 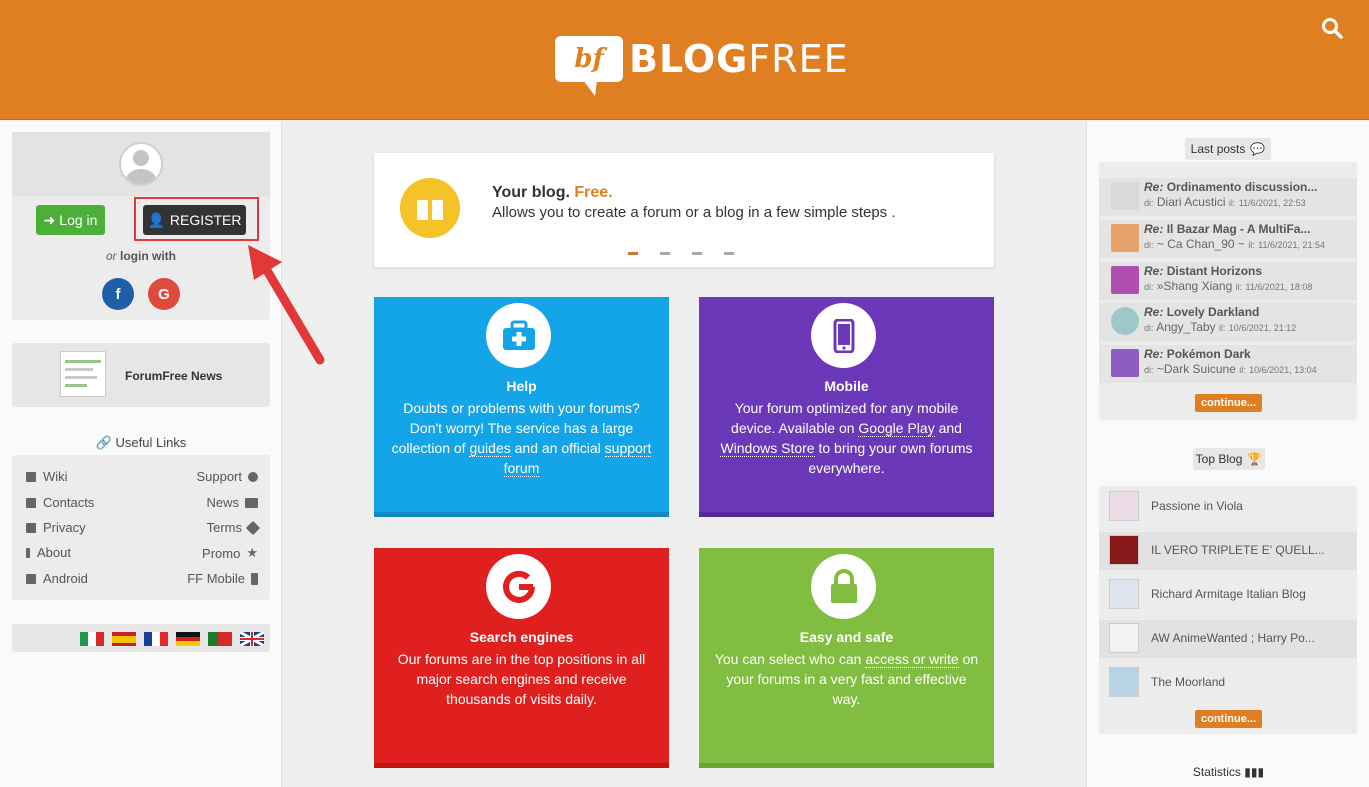 What do you see at coordinates (739, 59) in the screenshot?
I see `logo-text: BLOGFREE` at bounding box center [739, 59].